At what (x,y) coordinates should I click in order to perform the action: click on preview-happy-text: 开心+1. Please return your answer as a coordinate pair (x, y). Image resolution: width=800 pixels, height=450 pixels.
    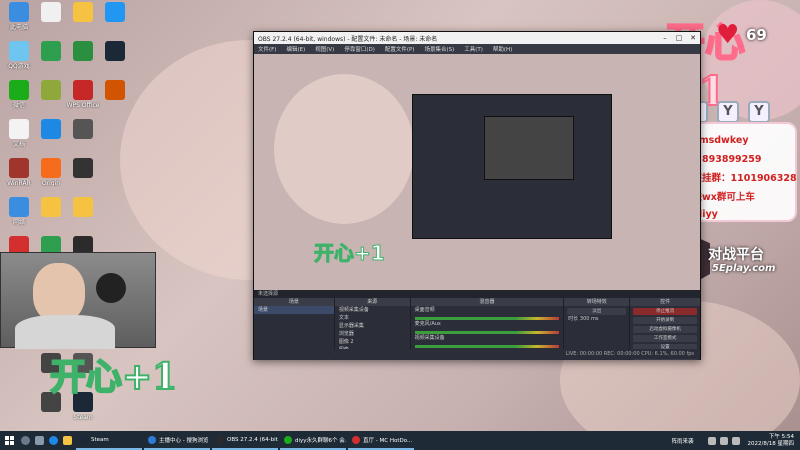
    Looking at the image, I should click on (350, 253).